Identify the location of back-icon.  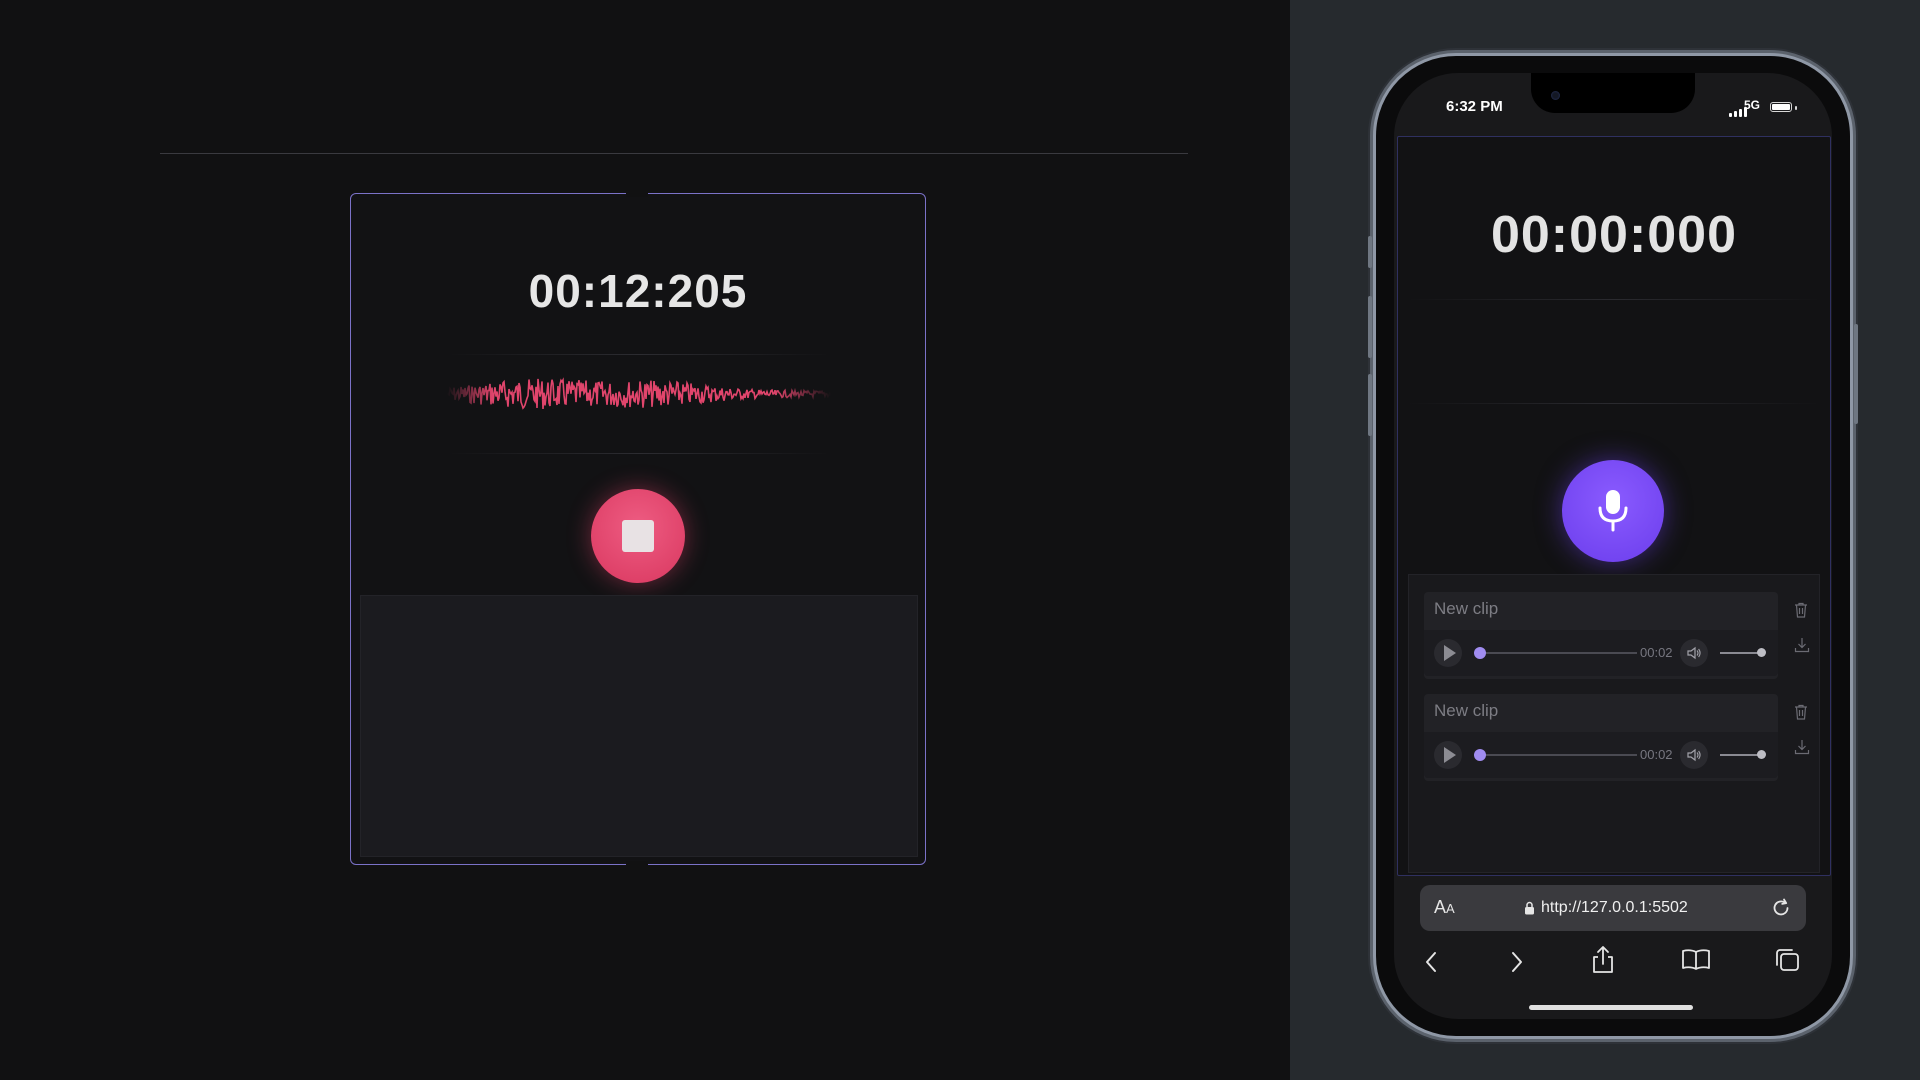
(1432, 962).